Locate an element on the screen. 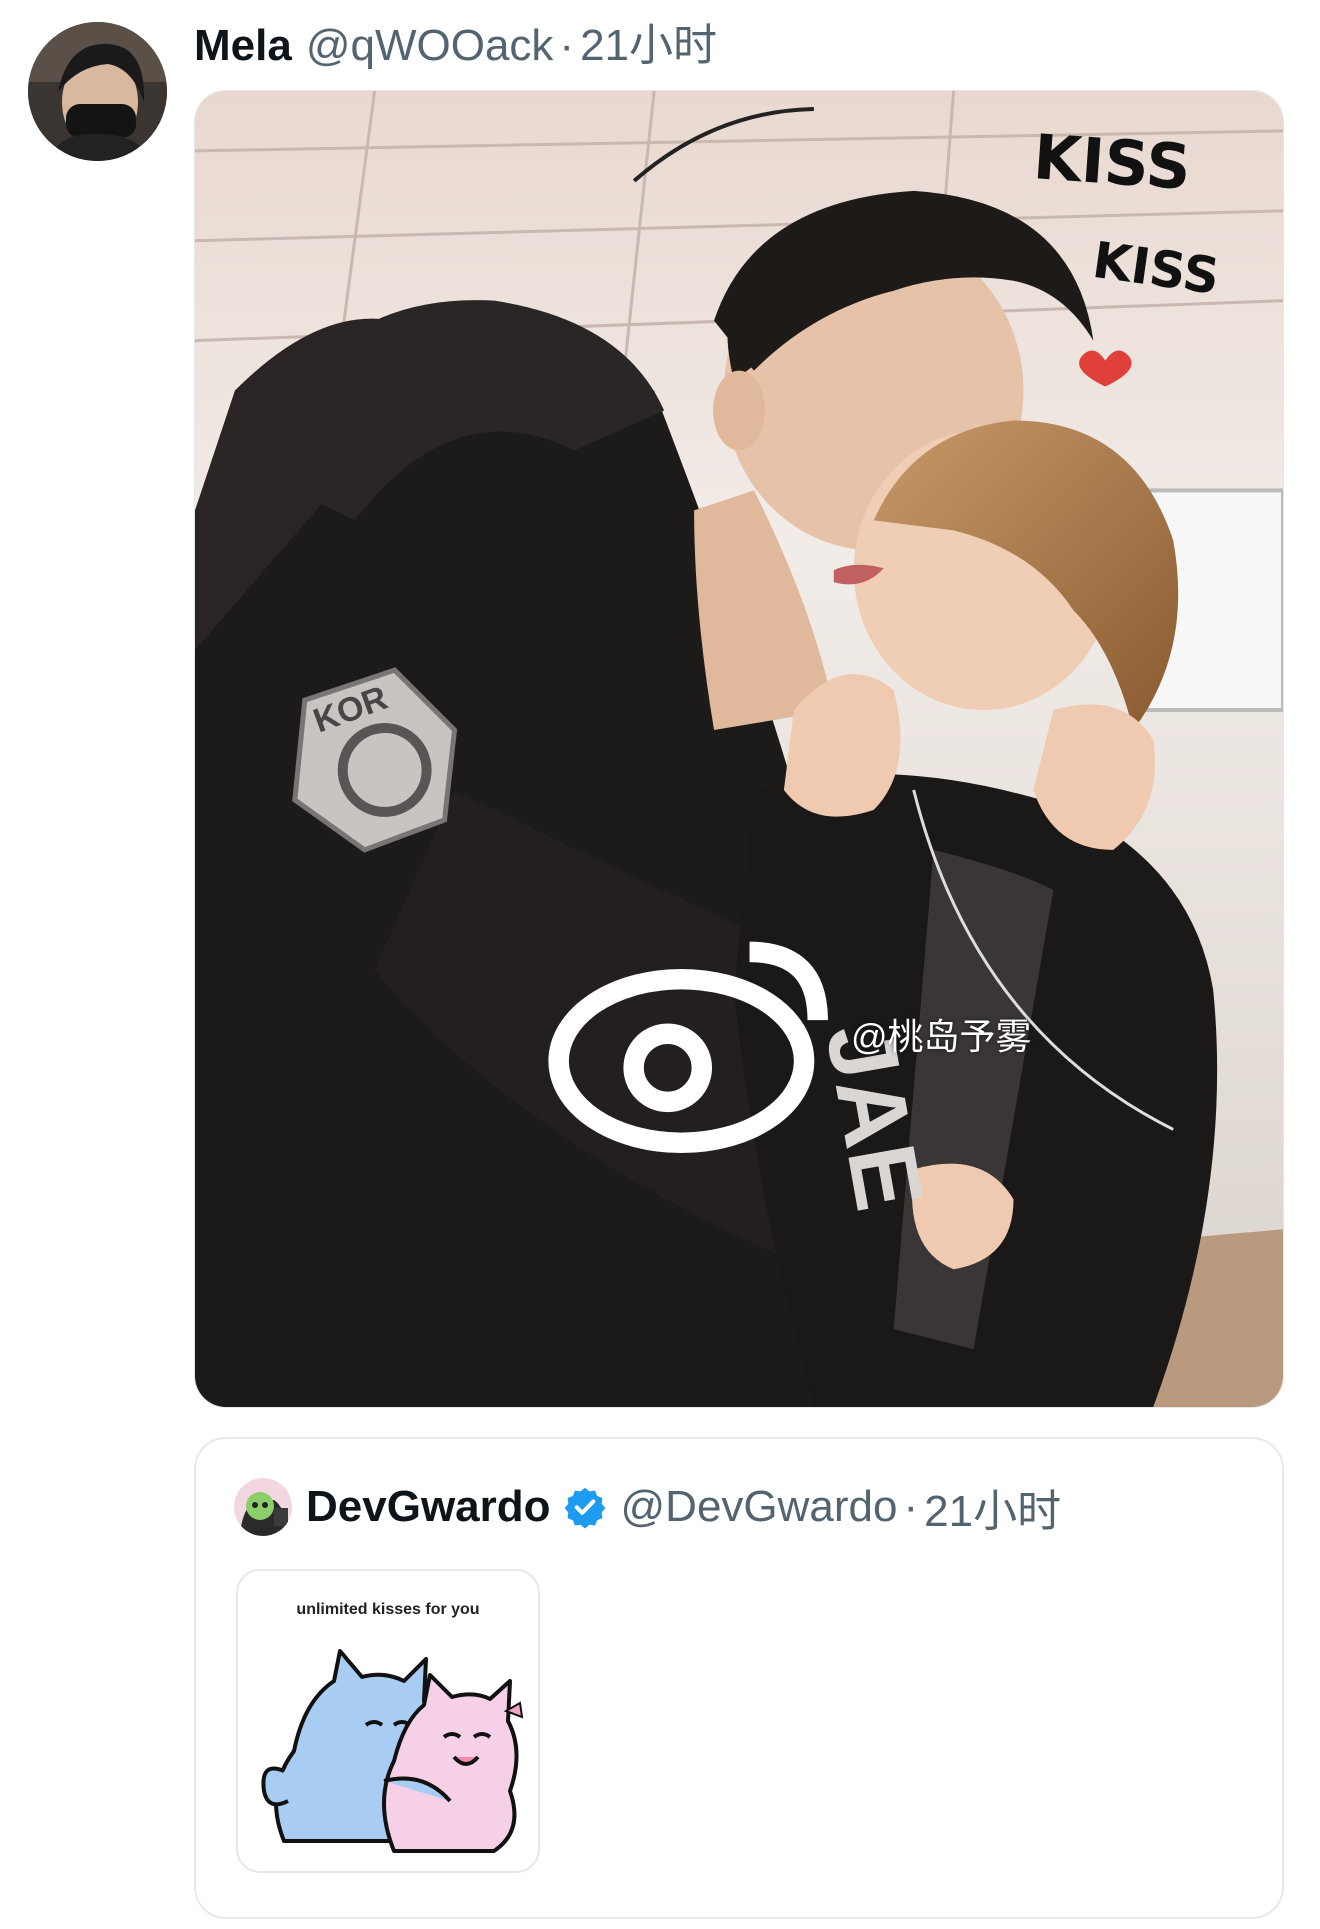  cats-hugging-sticker-icon is located at coordinates (392, 1751).